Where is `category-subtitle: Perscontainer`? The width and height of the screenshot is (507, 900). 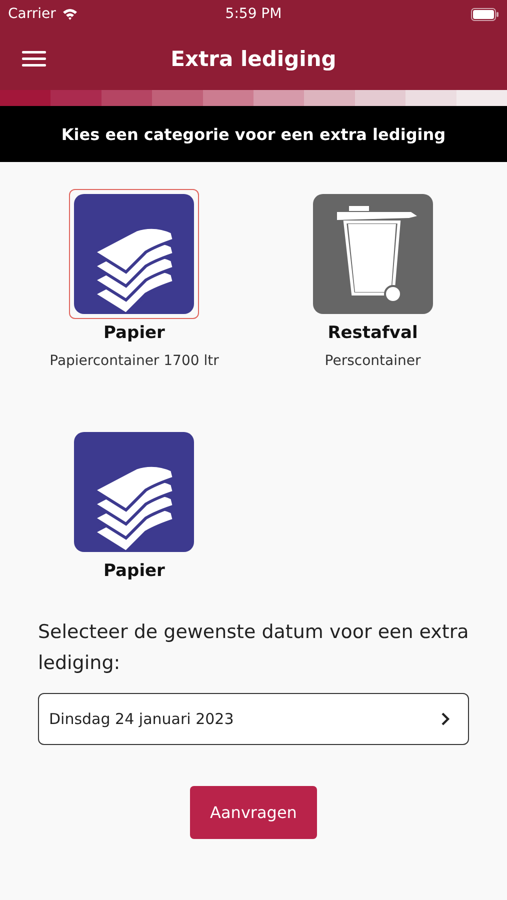
category-subtitle: Perscontainer is located at coordinates (372, 361).